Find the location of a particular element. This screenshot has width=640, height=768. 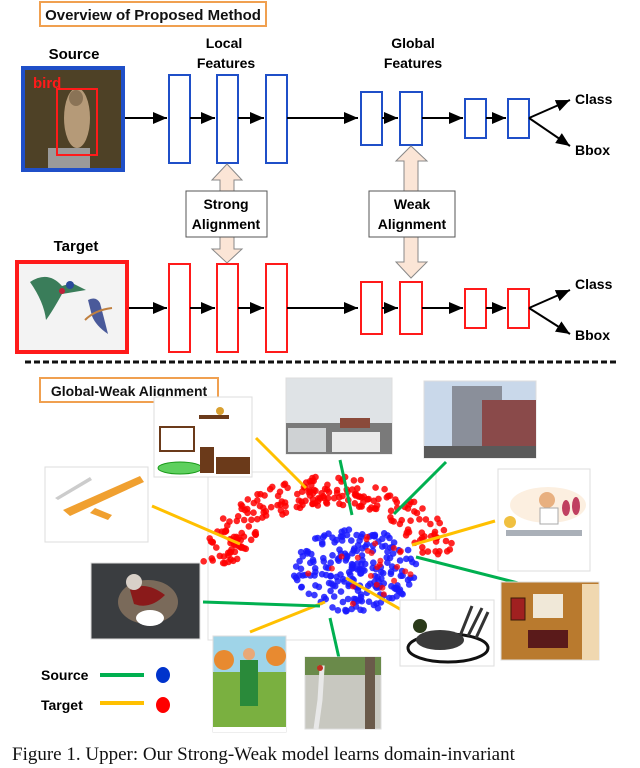

overview-title-box: Overview of Proposed Method is located at coordinates (153, 14).